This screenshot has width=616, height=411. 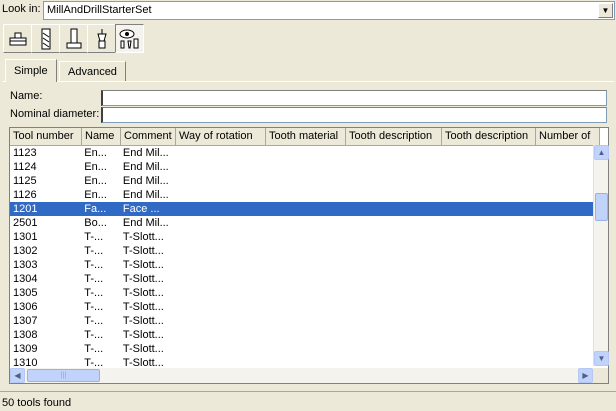 What do you see at coordinates (25, 153) in the screenshot?
I see `table-cell: 1123` at bounding box center [25, 153].